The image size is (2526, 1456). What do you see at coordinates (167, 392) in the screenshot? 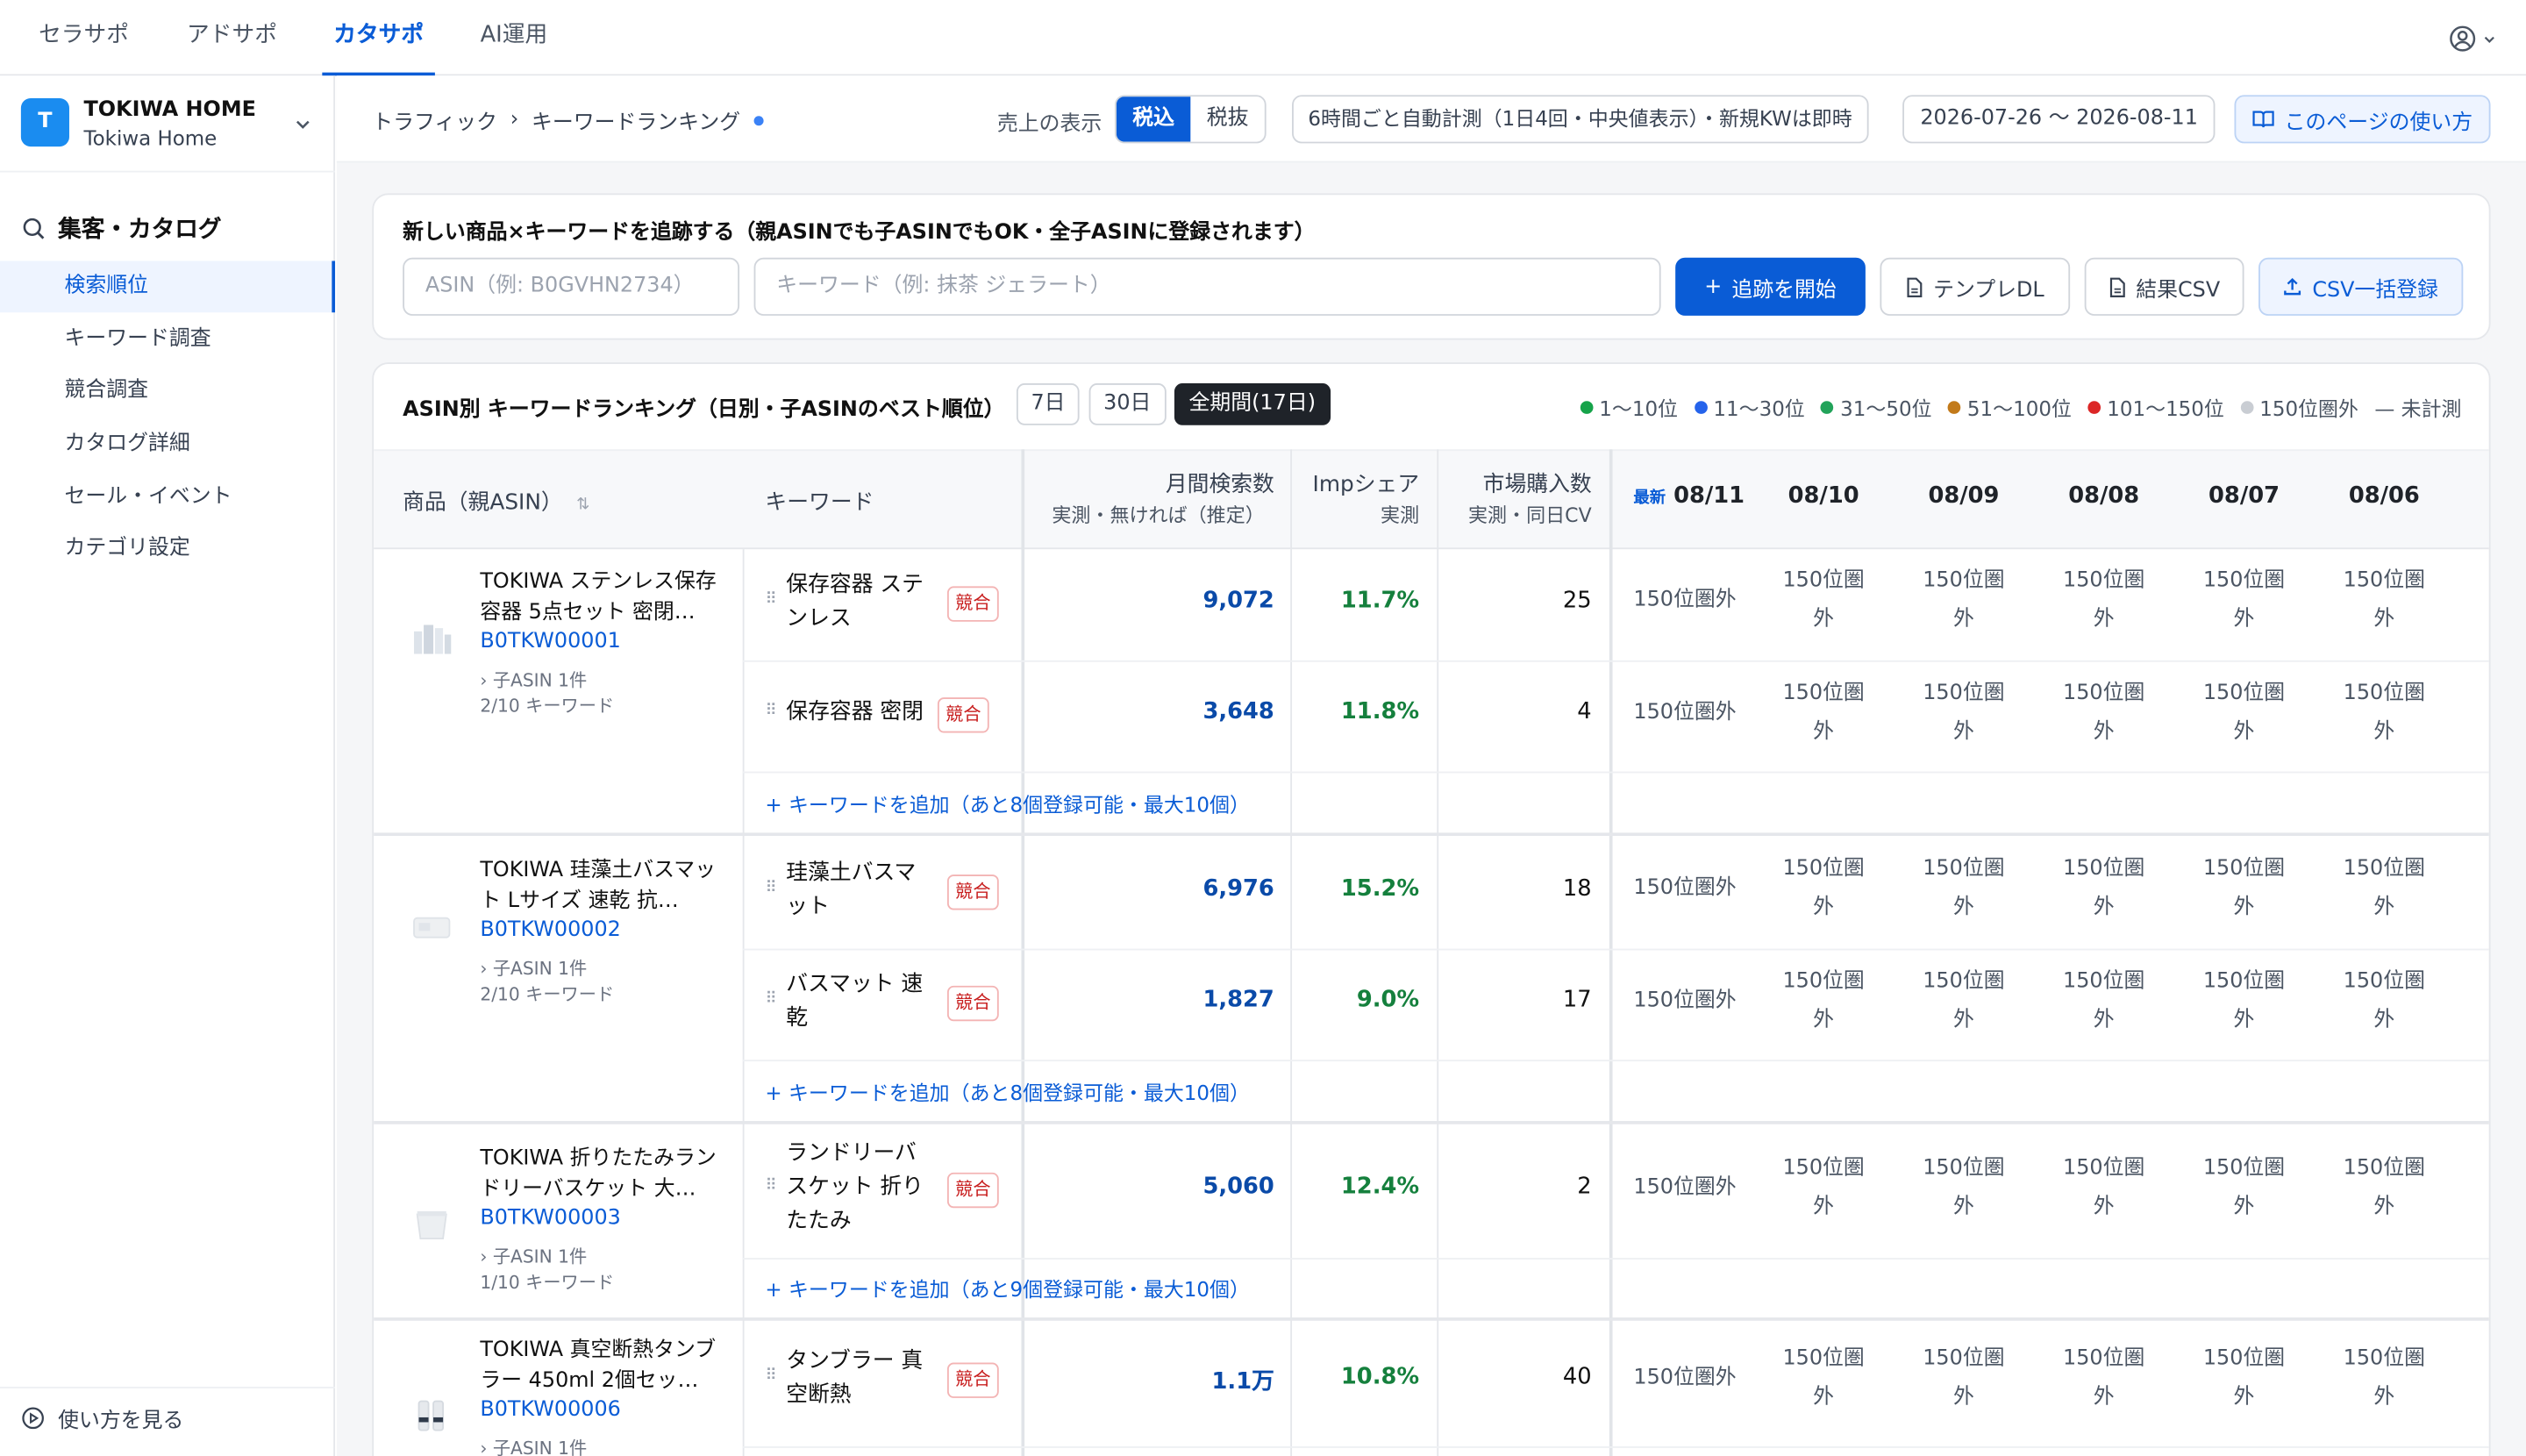
I see `sidebar-item-competitor: 競合調査` at bounding box center [167, 392].